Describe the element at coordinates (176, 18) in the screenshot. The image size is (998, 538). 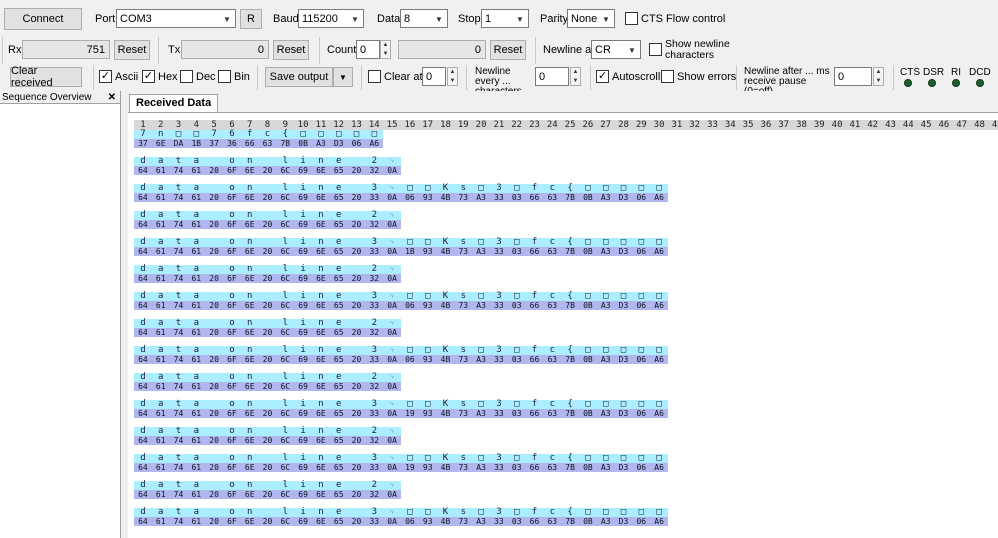
I see `port-select: COM3 ▼` at that location.